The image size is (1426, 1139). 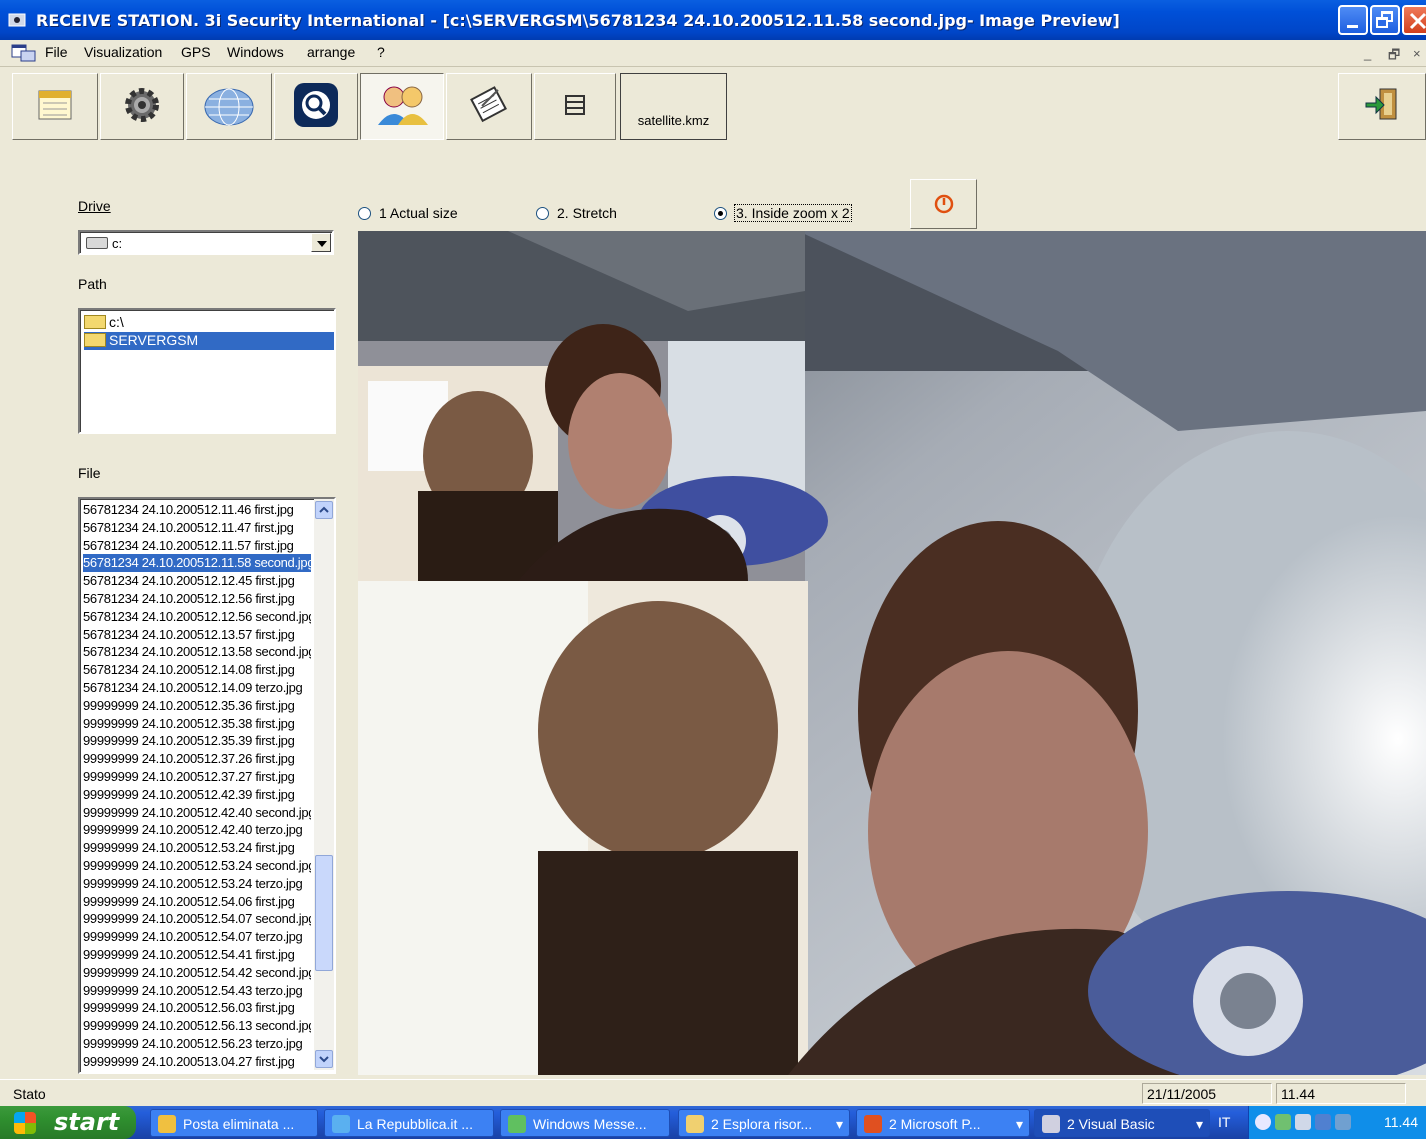 What do you see at coordinates (943, 1123) in the screenshot?
I see `task-microsoft-powerpoint: 2 Microsoft P... ▾` at bounding box center [943, 1123].